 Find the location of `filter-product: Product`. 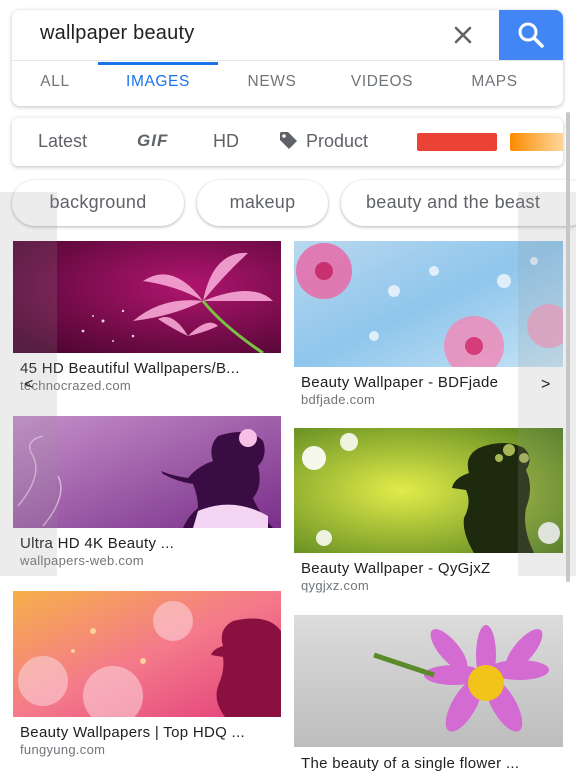

filter-product: Product is located at coordinates (323, 142).